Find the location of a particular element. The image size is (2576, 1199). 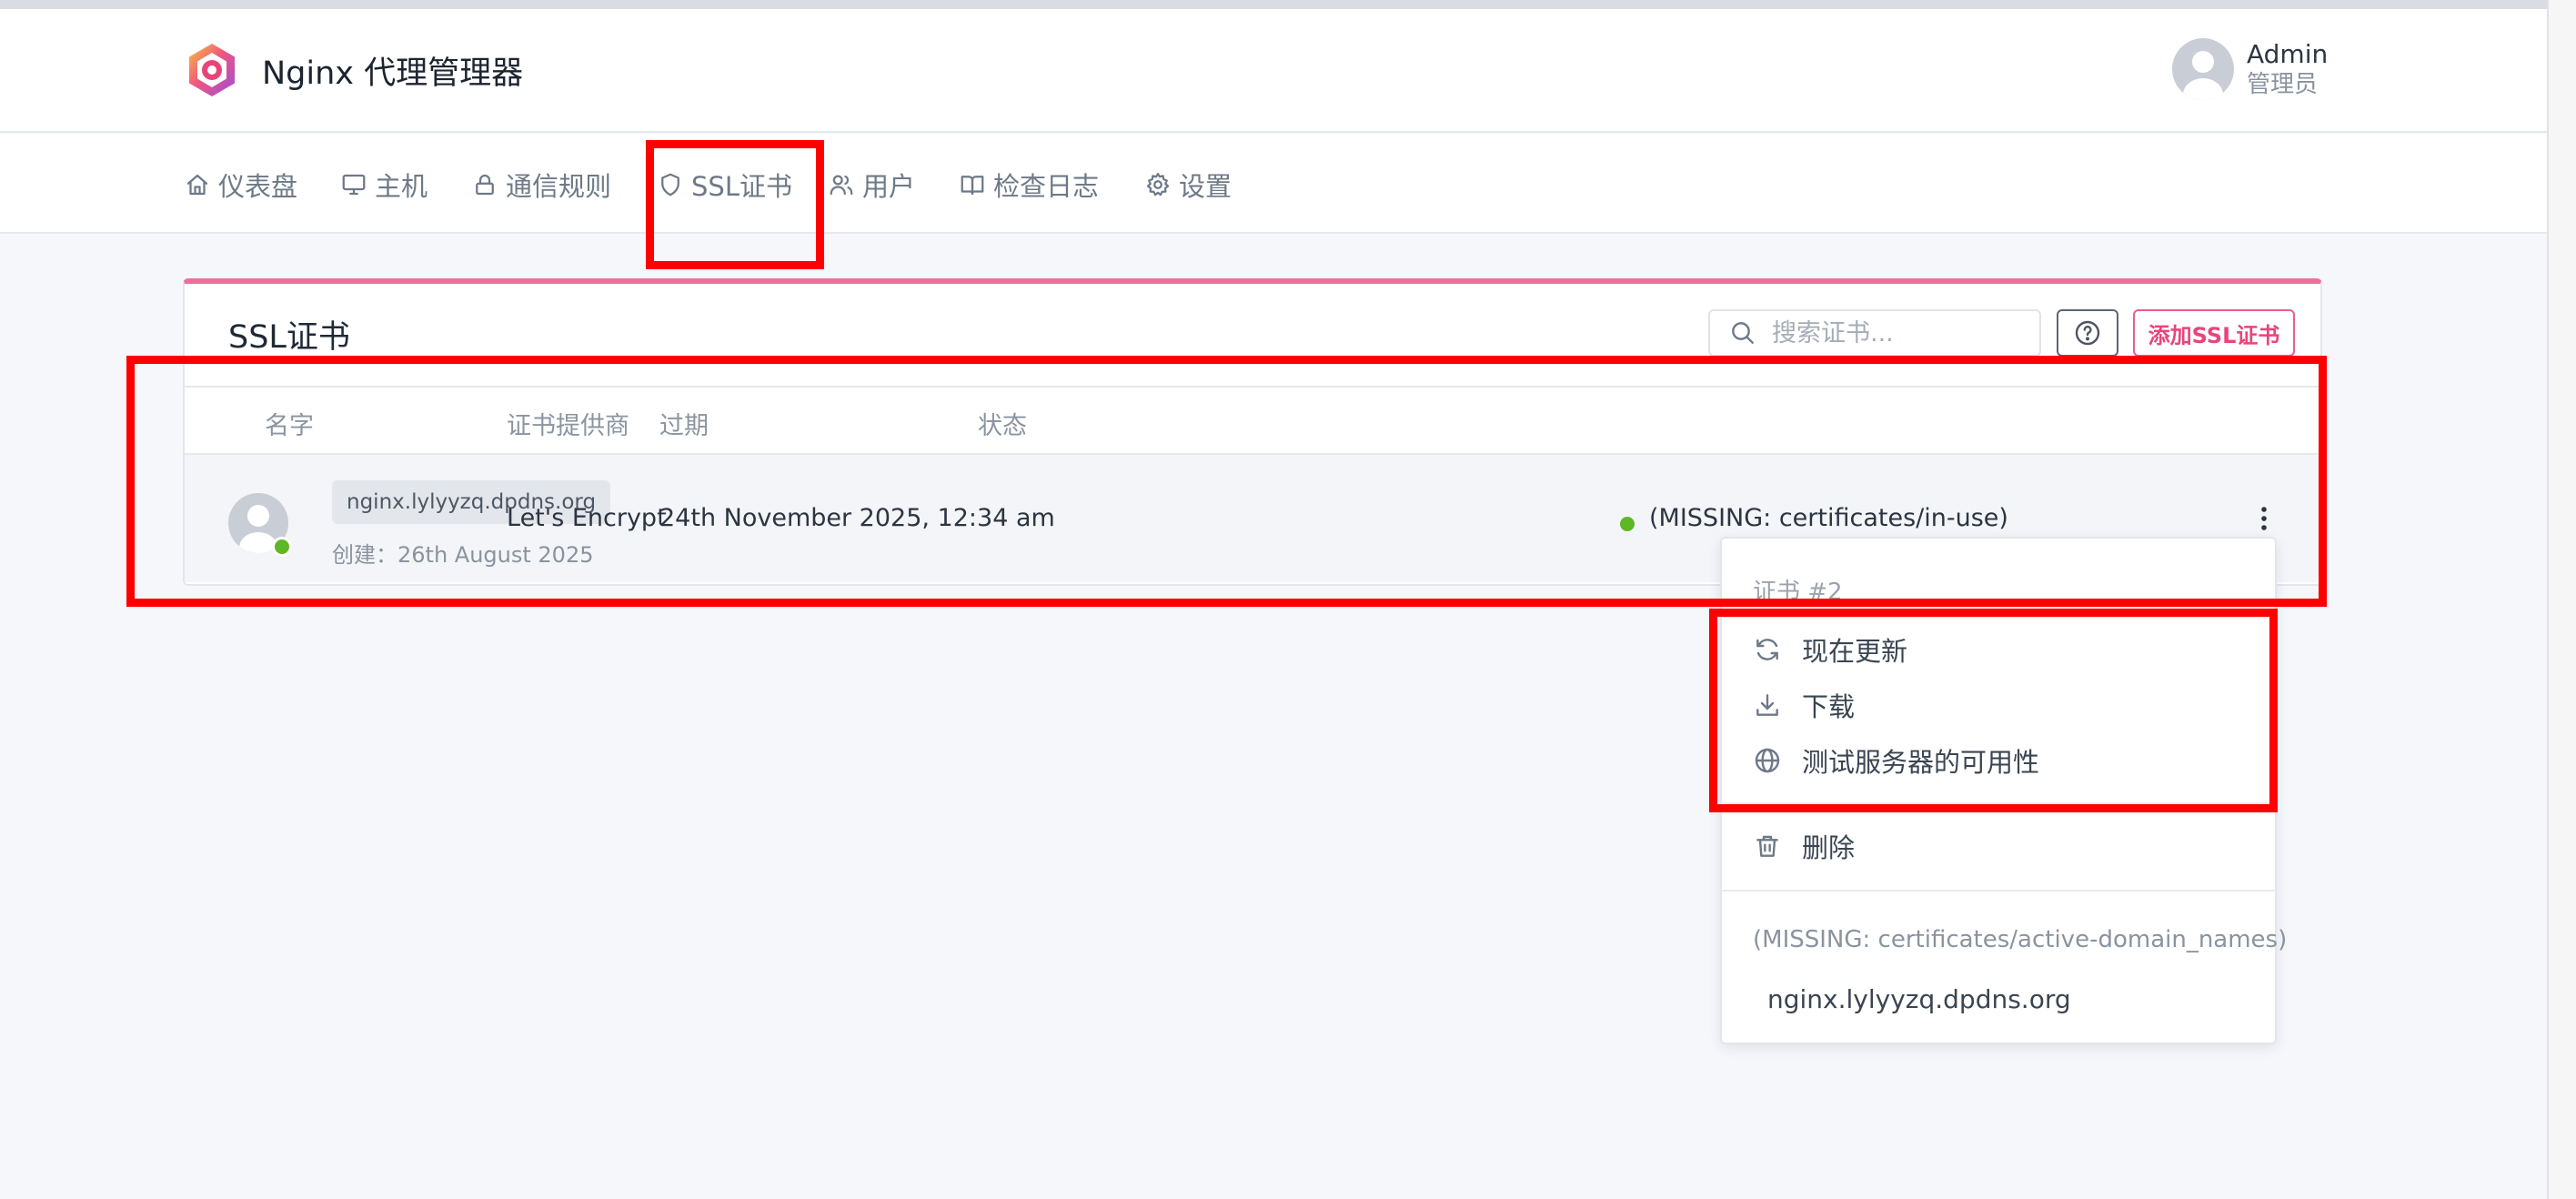

search-icon is located at coordinates (1743, 333).